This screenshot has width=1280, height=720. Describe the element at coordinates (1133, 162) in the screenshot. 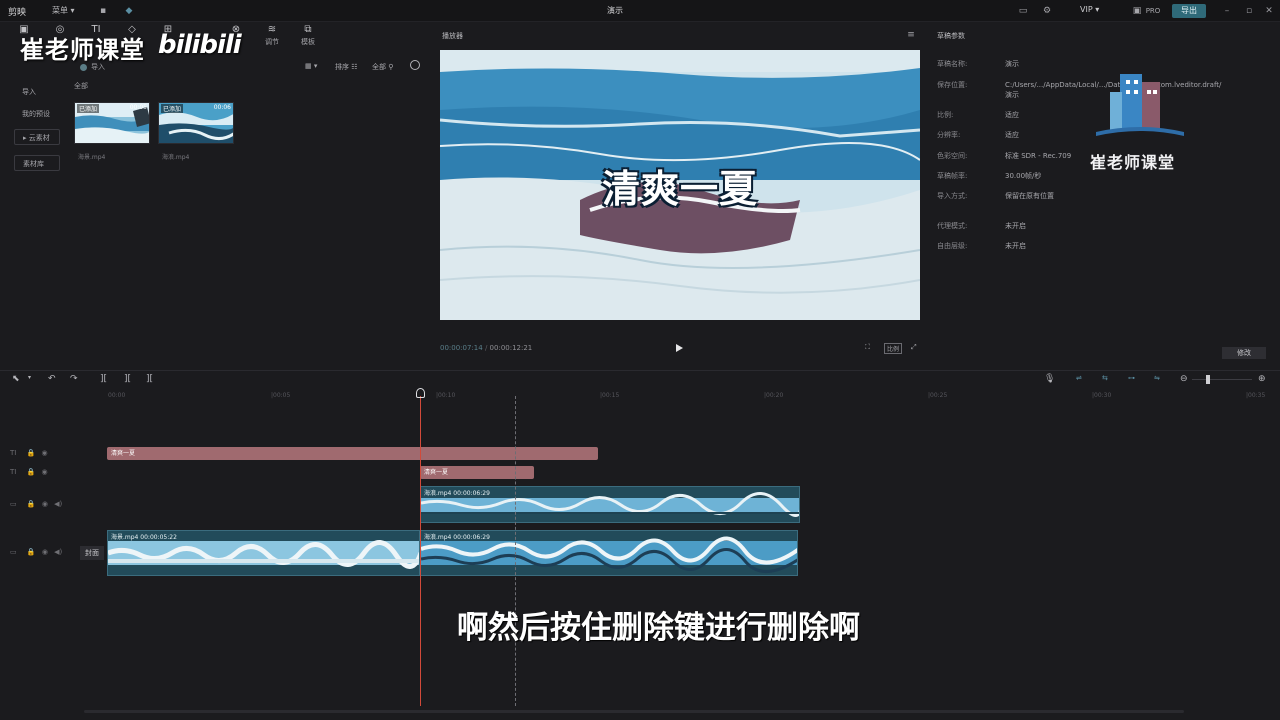

I see `logo-caption: 崔老师课堂` at that location.